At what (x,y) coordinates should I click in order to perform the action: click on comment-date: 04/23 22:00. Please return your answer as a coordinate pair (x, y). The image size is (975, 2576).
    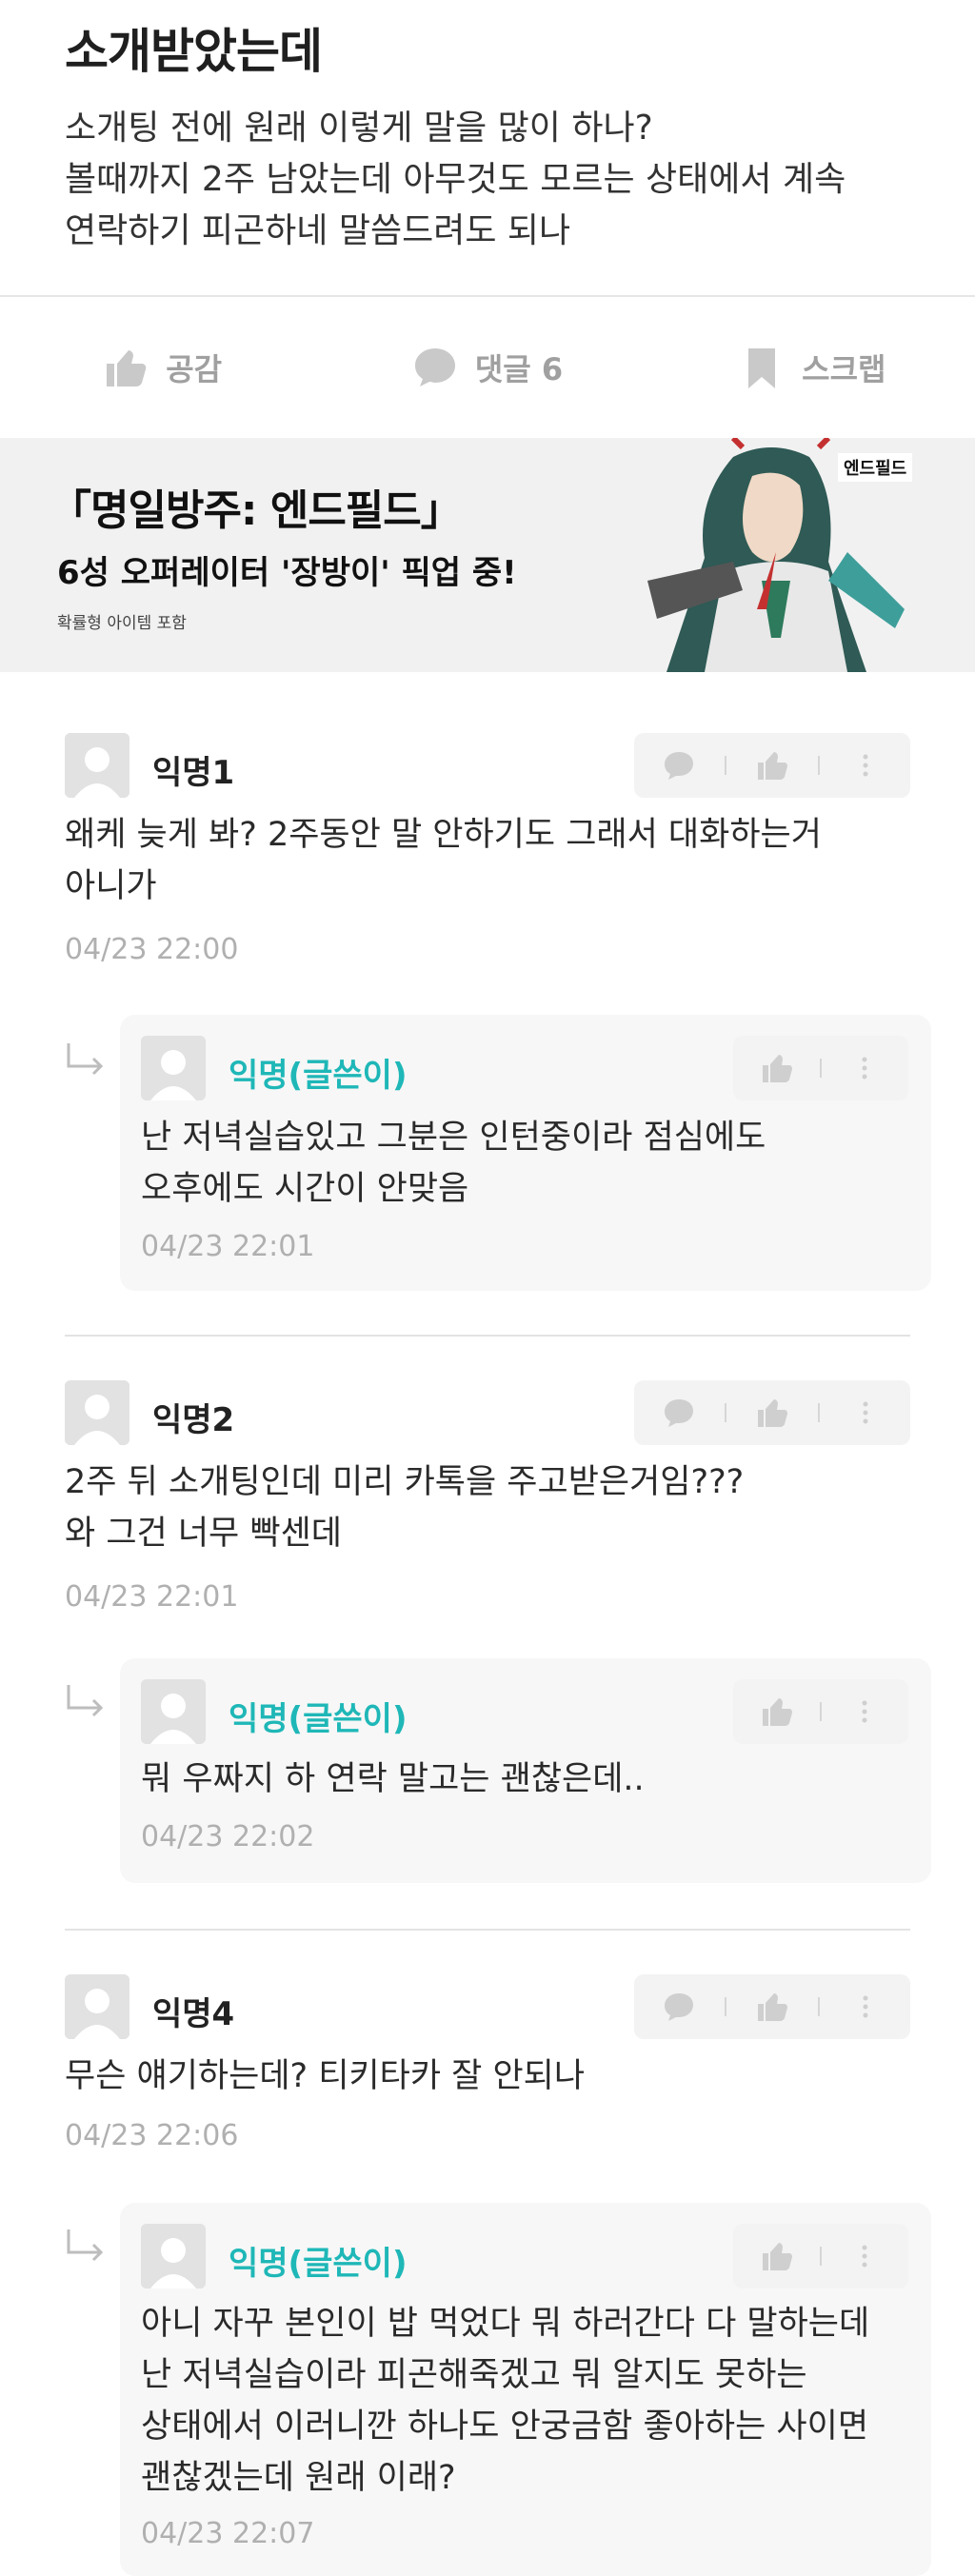
    Looking at the image, I should click on (152, 949).